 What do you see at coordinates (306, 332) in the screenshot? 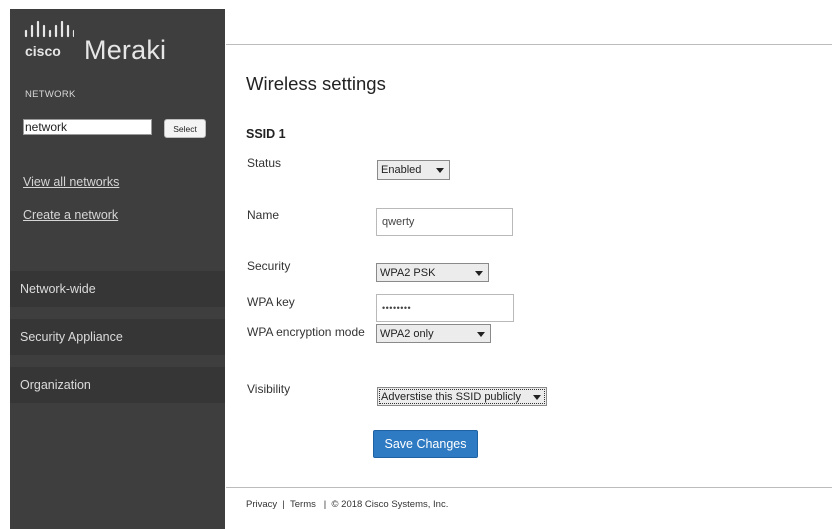
I see `wpa-encryption-mode-label: WPA encryption mode` at bounding box center [306, 332].